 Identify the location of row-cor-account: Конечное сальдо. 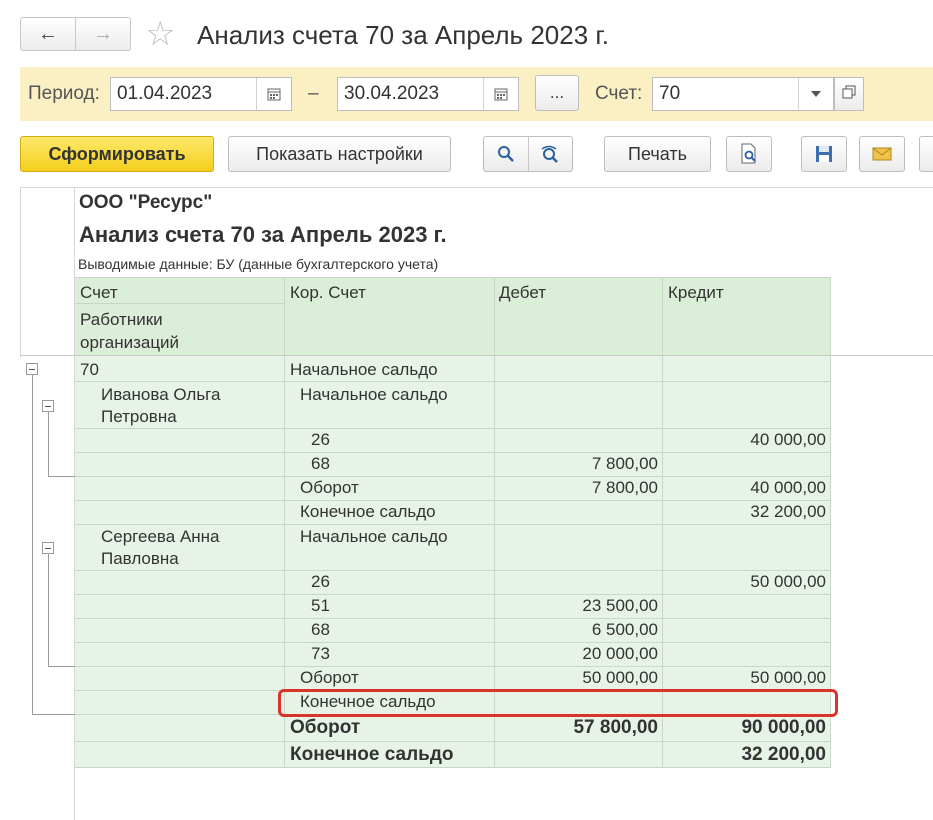
(368, 511).